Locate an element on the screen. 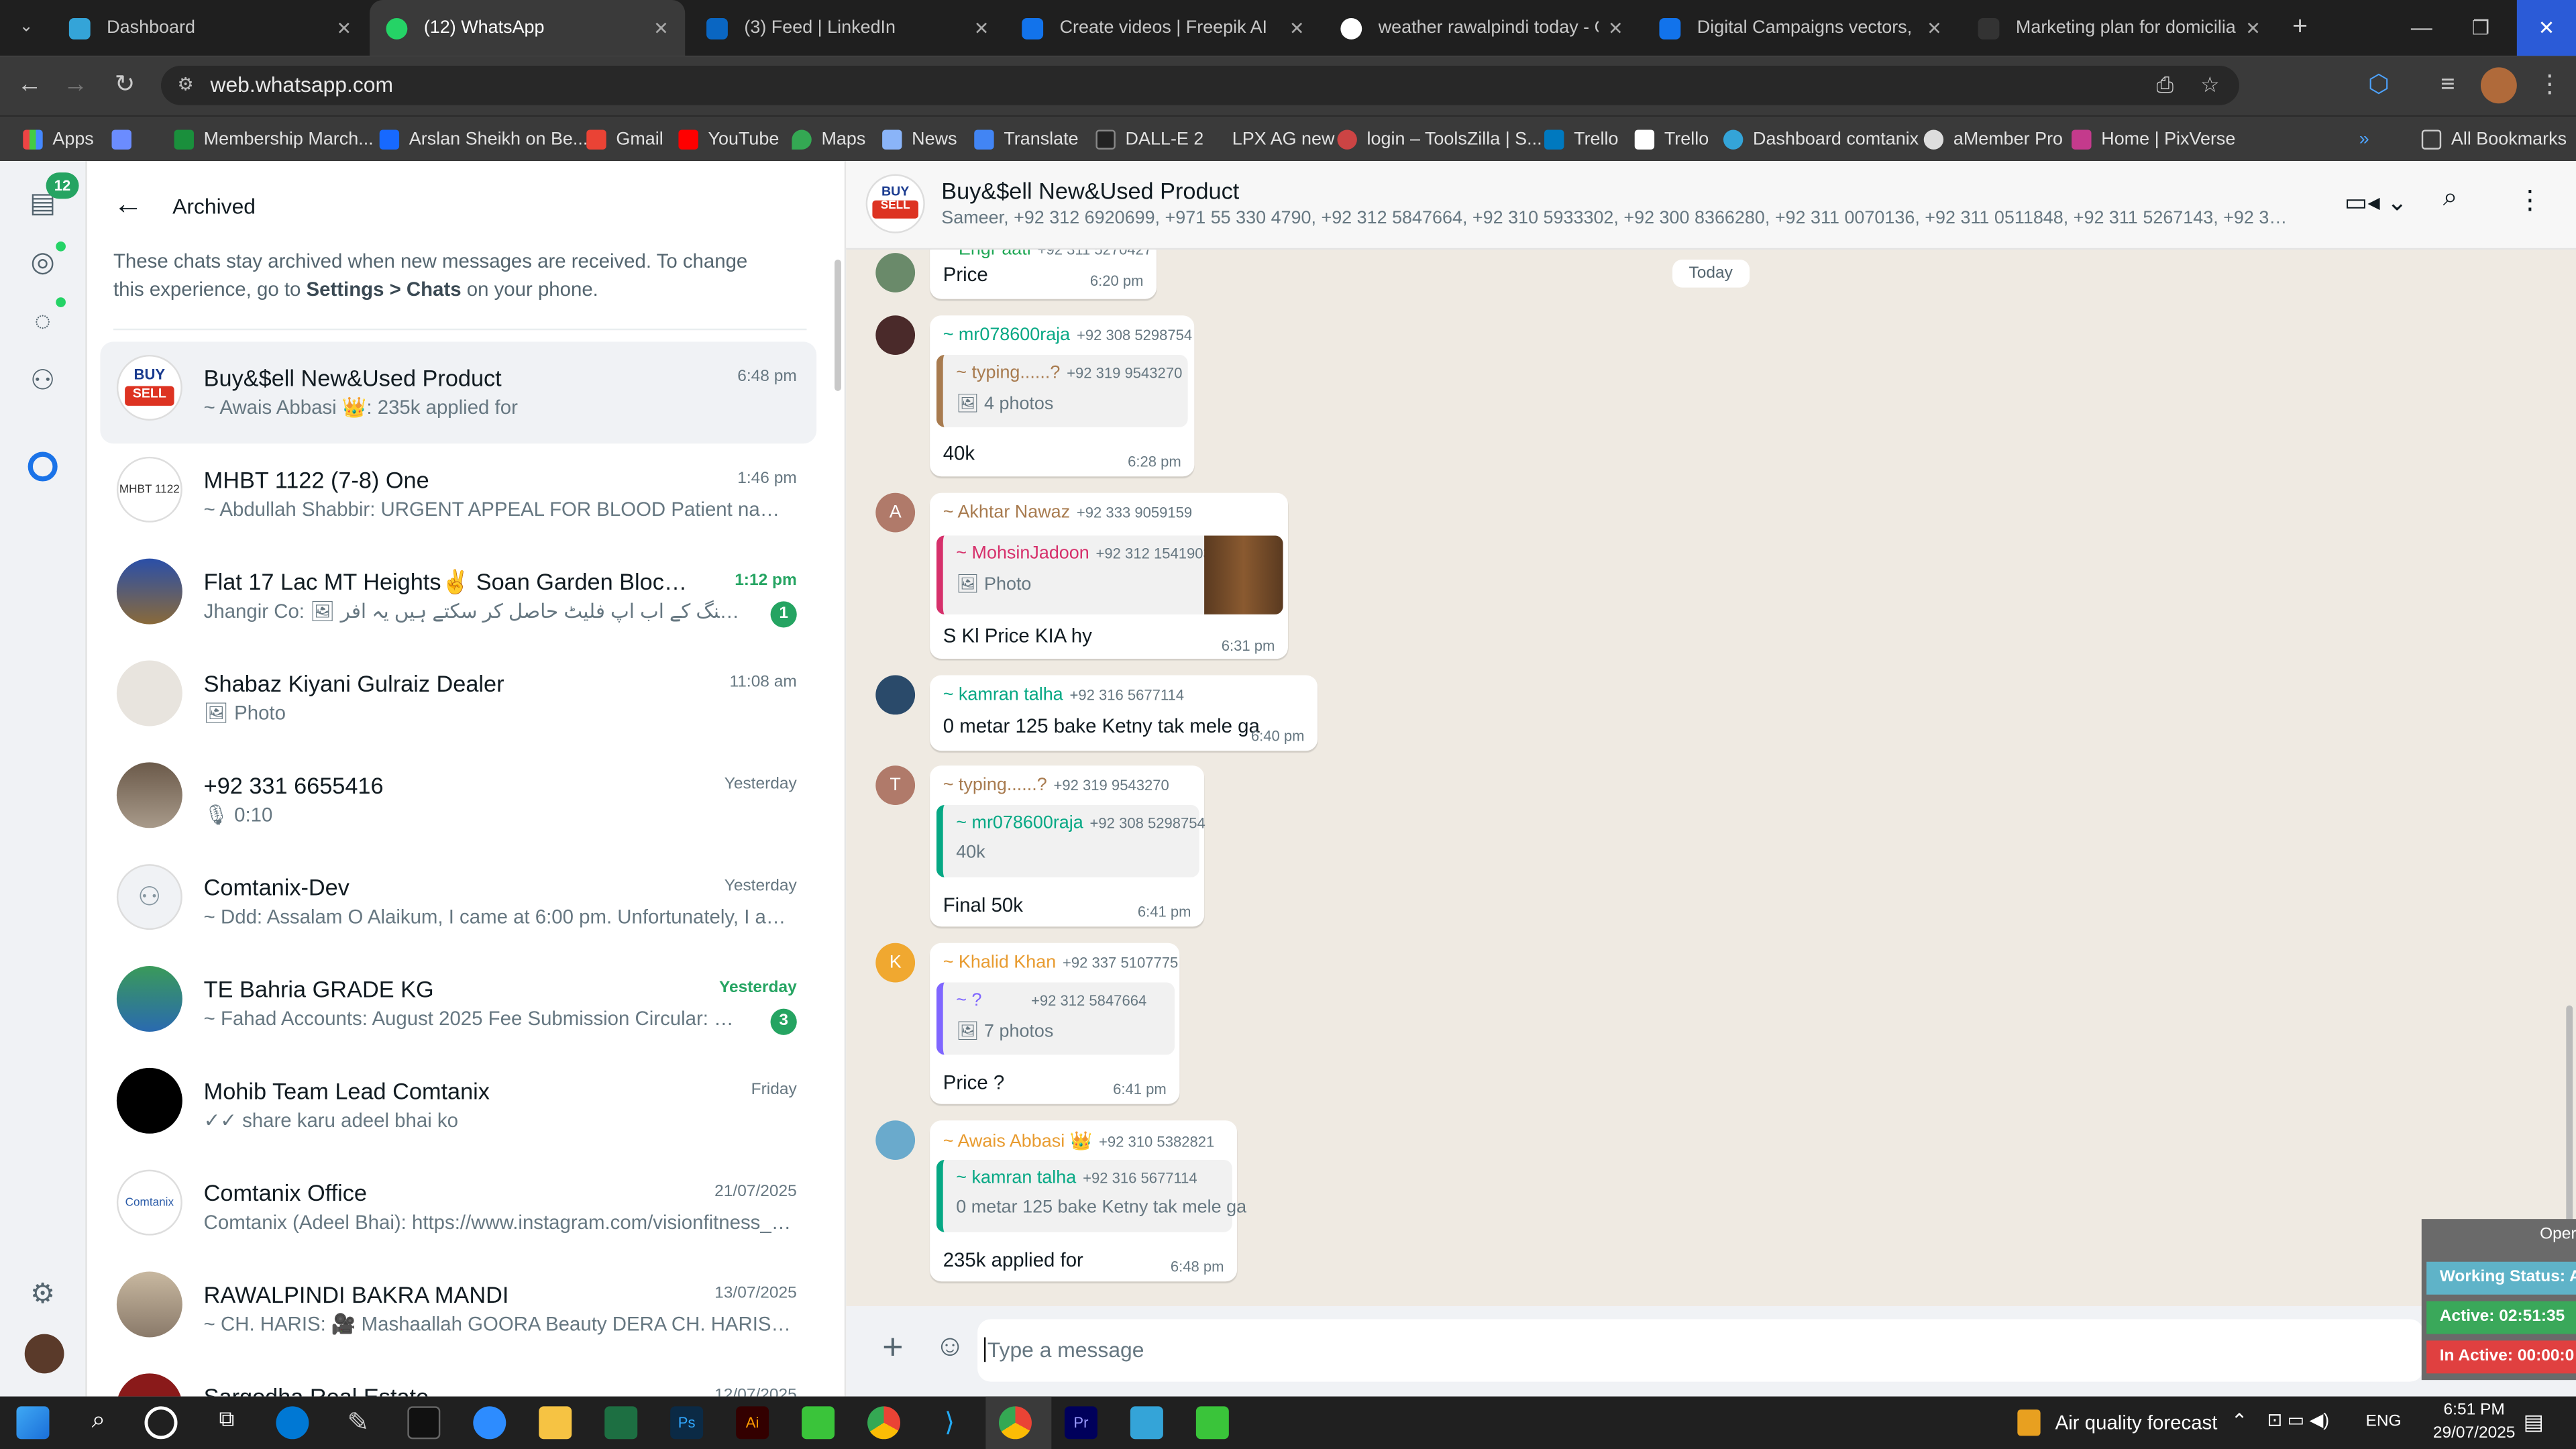  back-arrow-icon: ← is located at coordinates (128, 204).